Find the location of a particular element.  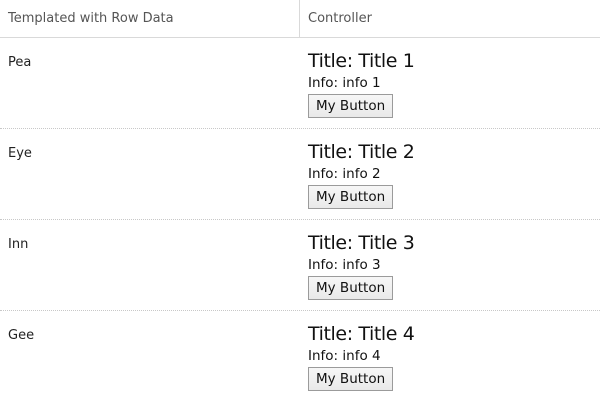

info-value: info 4 is located at coordinates (361, 356).